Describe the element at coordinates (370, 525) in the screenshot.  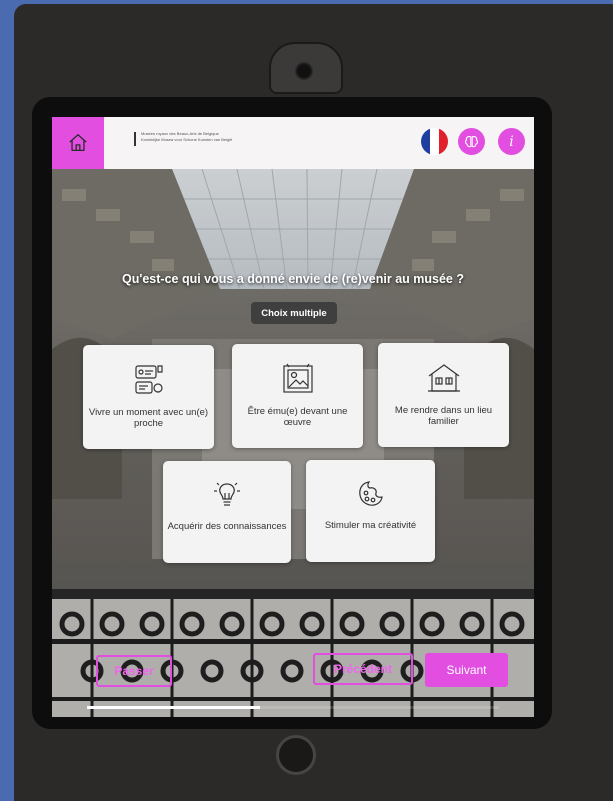
I see `option-label: Stimuler ma créativité` at that location.